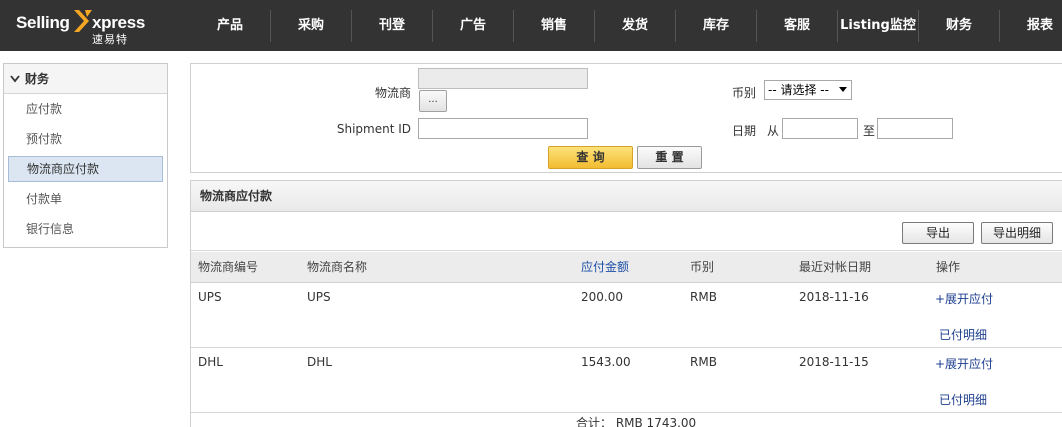 The image size is (1062, 427). What do you see at coordinates (37, 79) in the screenshot?
I see `sidebar-section-label: 财务` at bounding box center [37, 79].